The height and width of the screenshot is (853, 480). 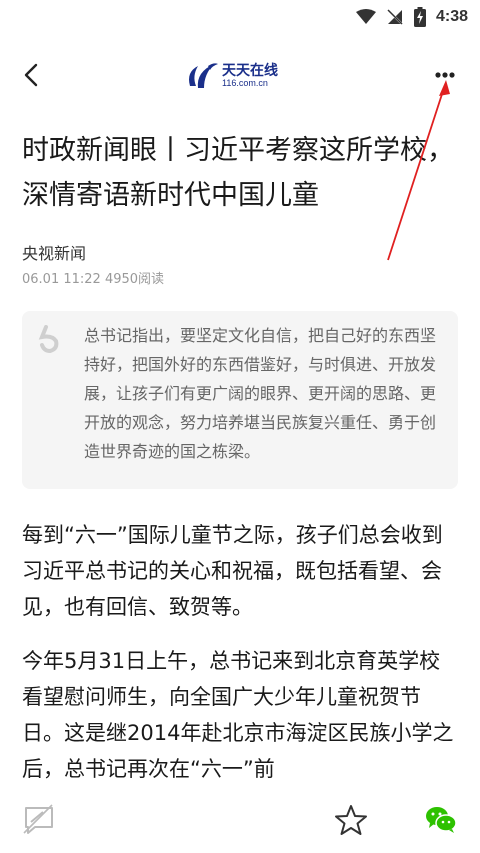 I want to click on bottom-action-bar, so click(x=240, y=821).